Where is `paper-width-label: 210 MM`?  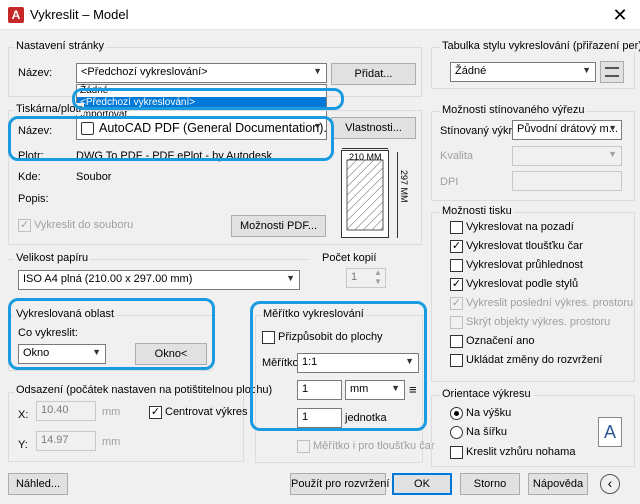 paper-width-label: 210 MM is located at coordinates (365, 157).